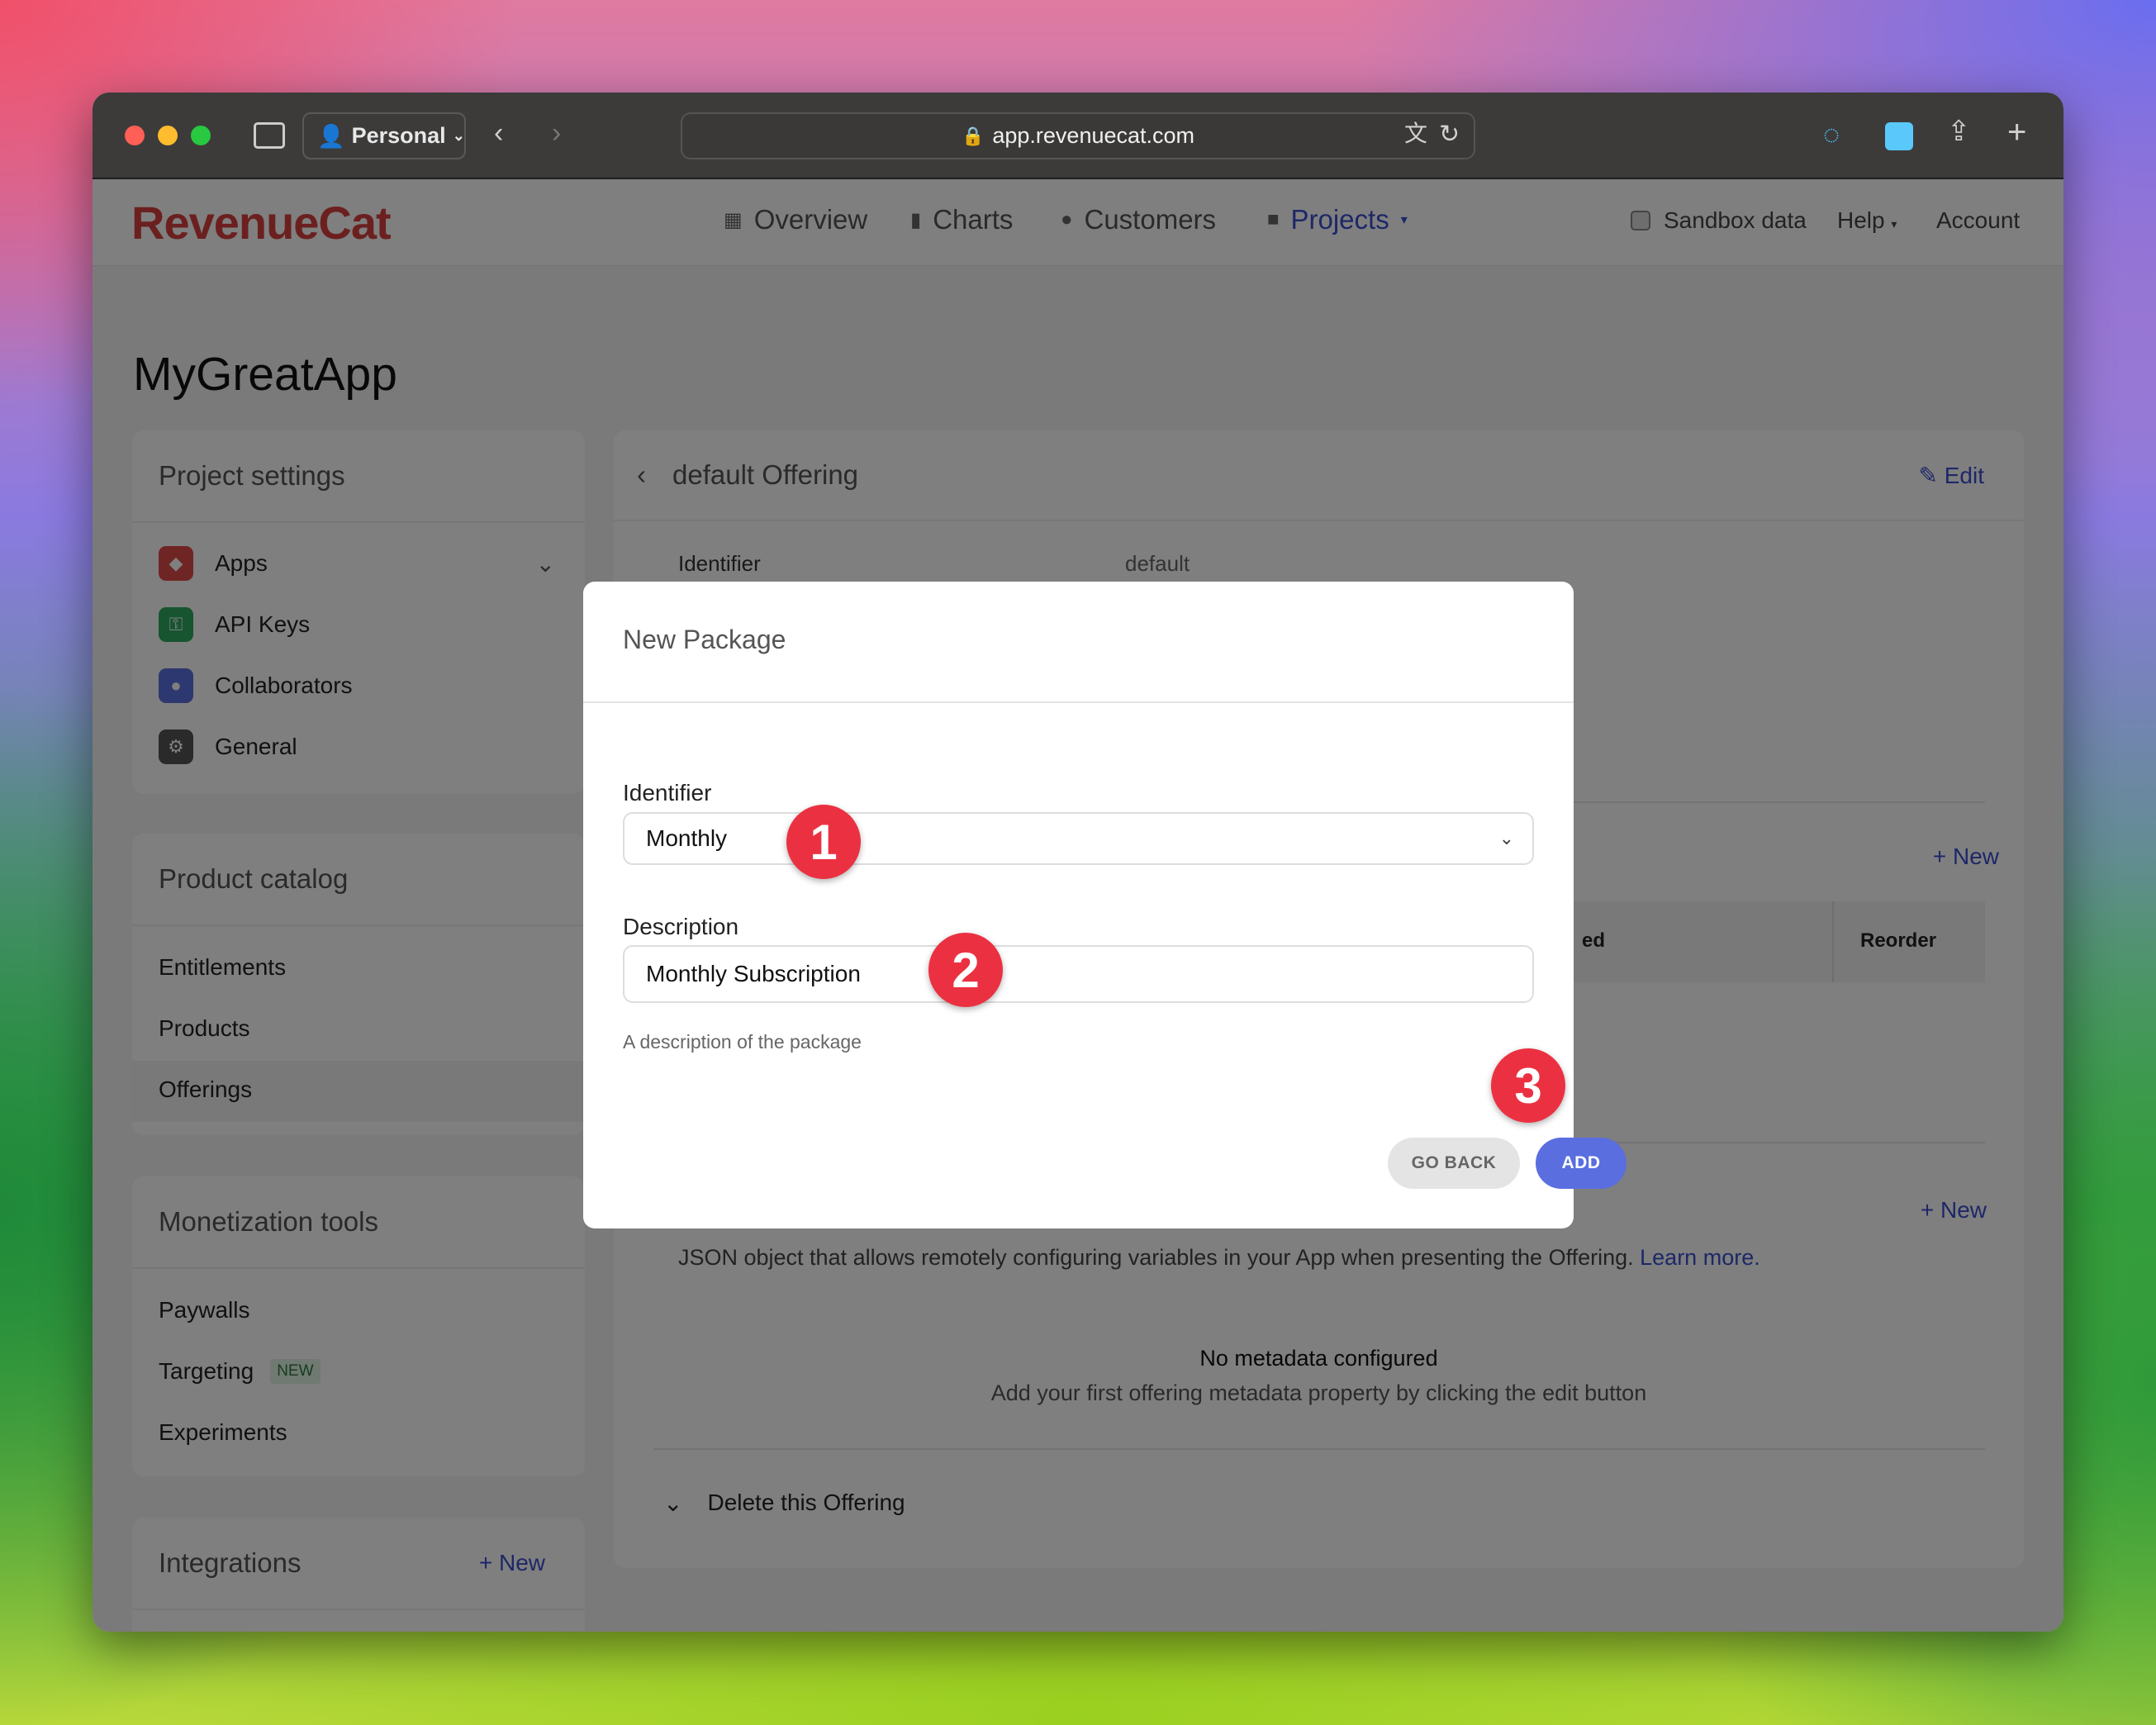 This screenshot has width=2156, height=1725. I want to click on loading-spinner-icon: ◌, so click(1831, 134).